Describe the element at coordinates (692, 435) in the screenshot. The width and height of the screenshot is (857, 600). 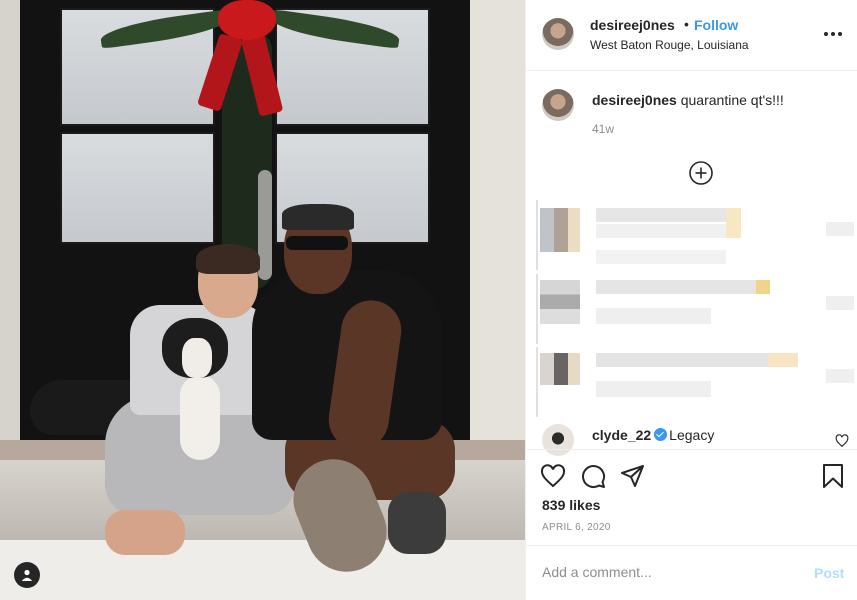
I see `comment-text: Legacy` at that location.